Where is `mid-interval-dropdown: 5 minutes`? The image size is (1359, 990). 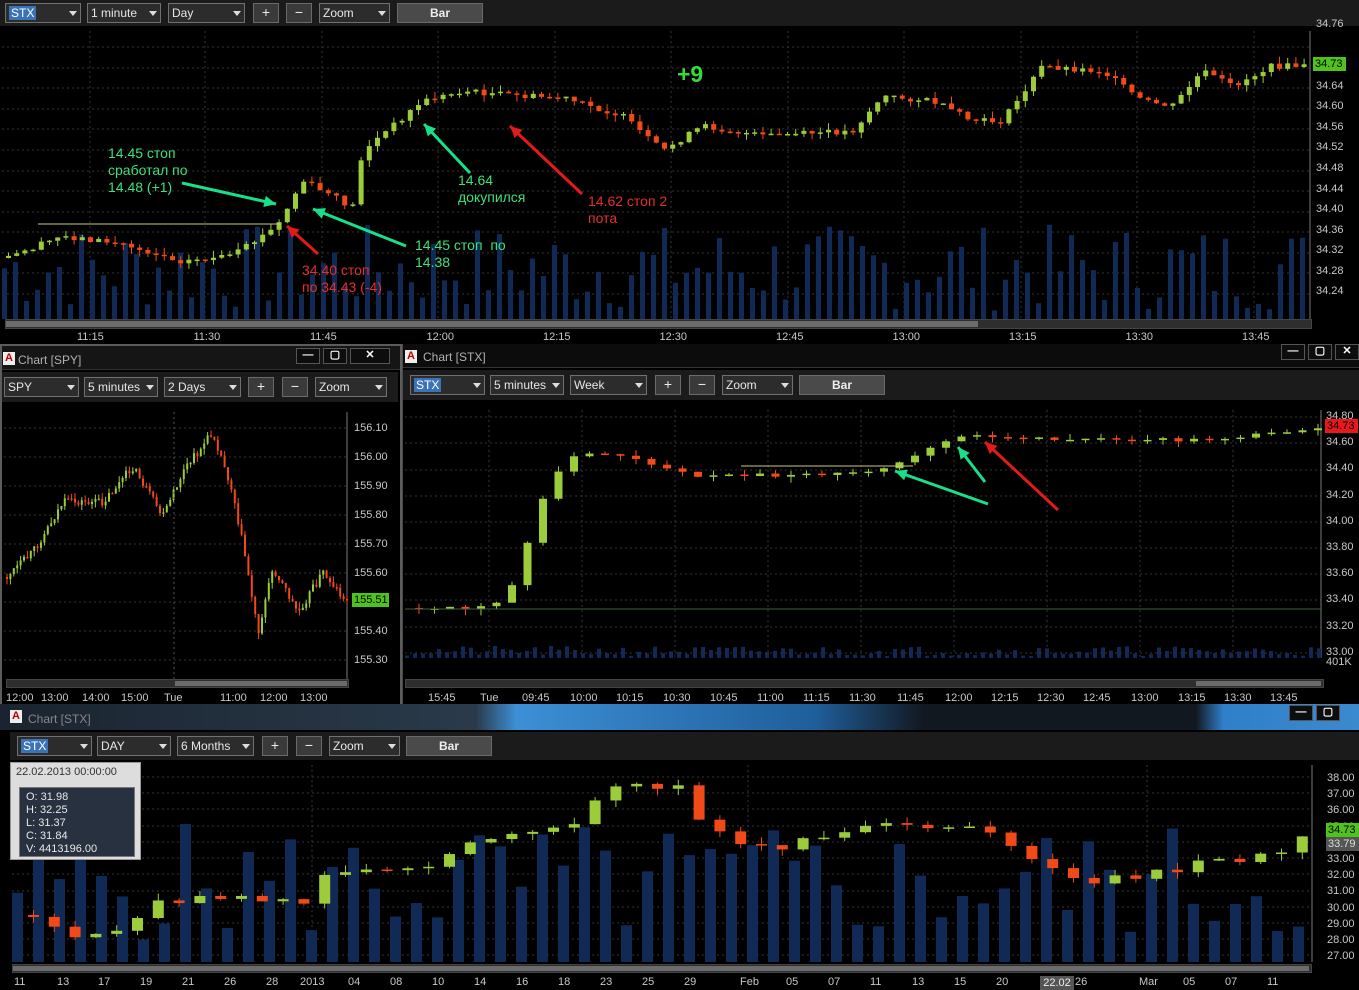
mid-interval-dropdown: 5 minutes is located at coordinates (527, 385).